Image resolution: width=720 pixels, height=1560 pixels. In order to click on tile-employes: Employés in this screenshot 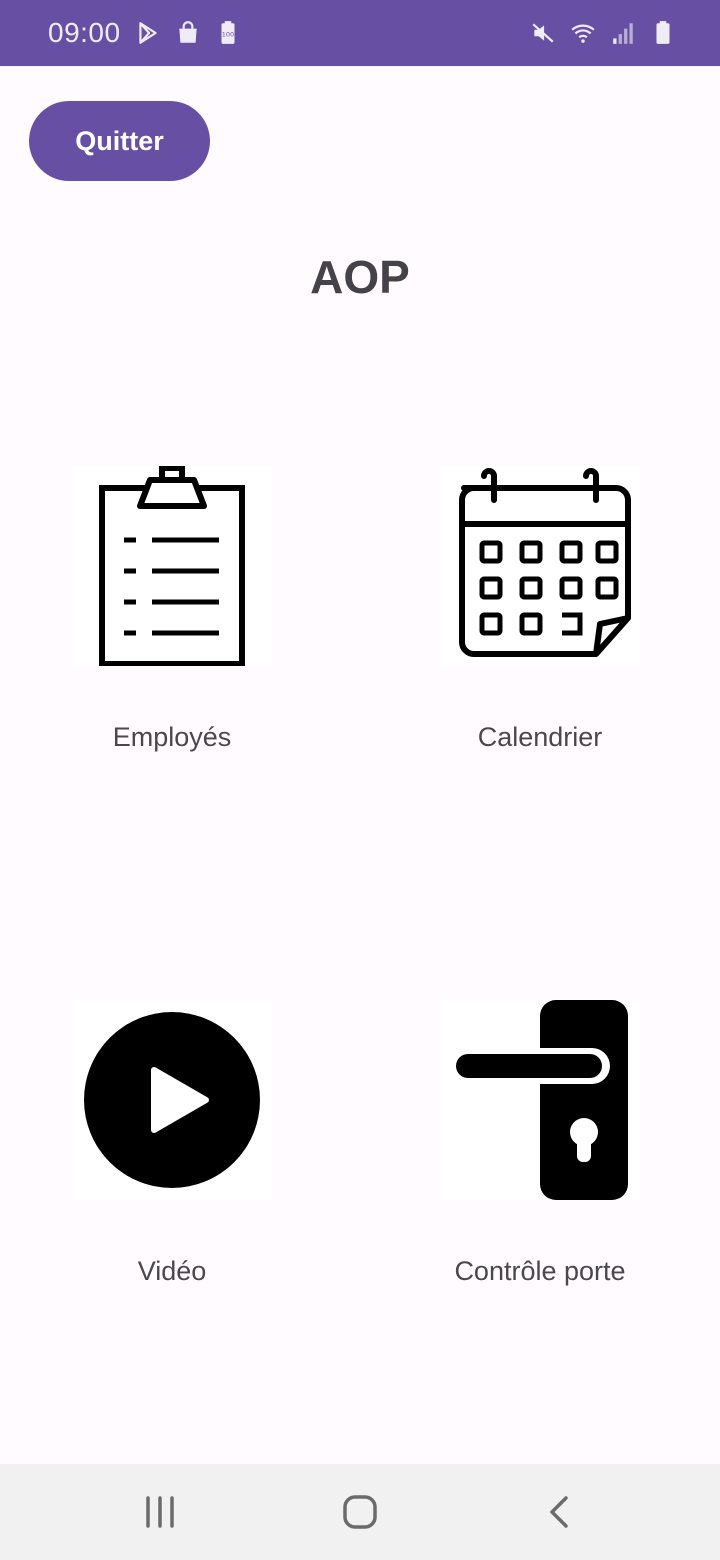, I will do `click(172, 609)`.